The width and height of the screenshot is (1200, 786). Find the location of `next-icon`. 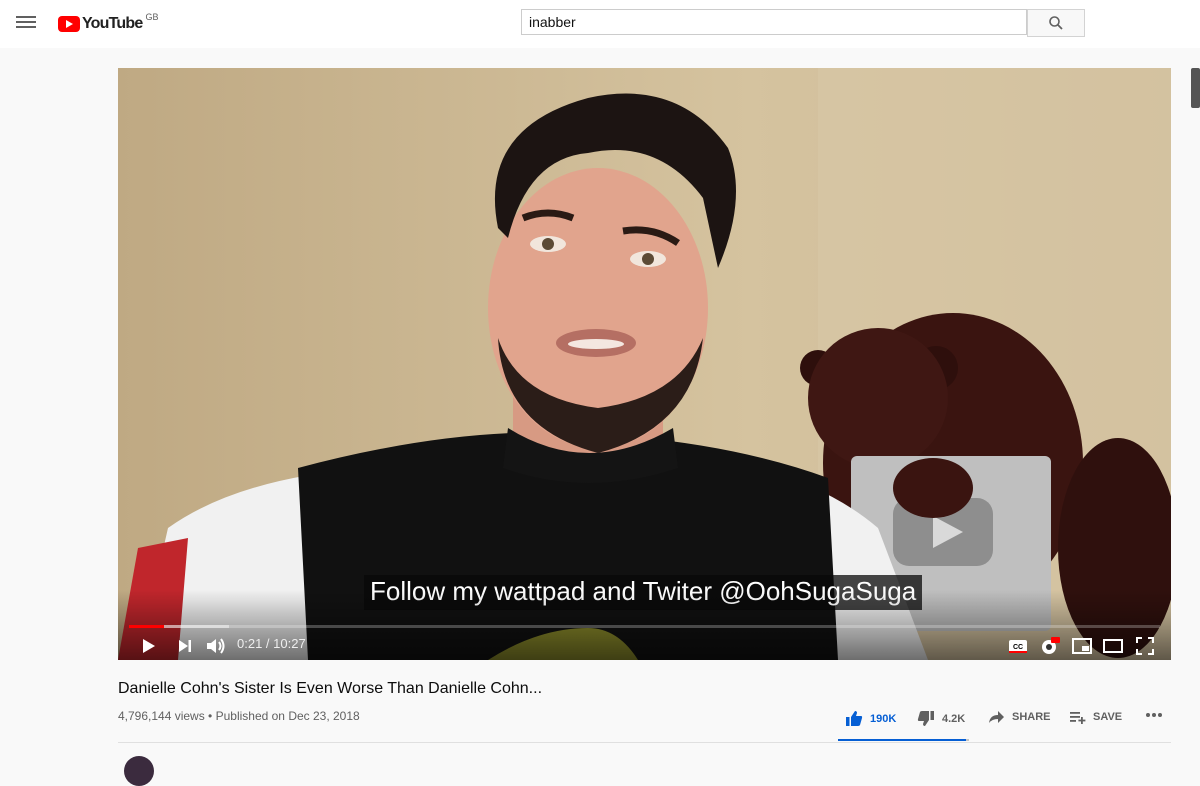

next-icon is located at coordinates (185, 646).